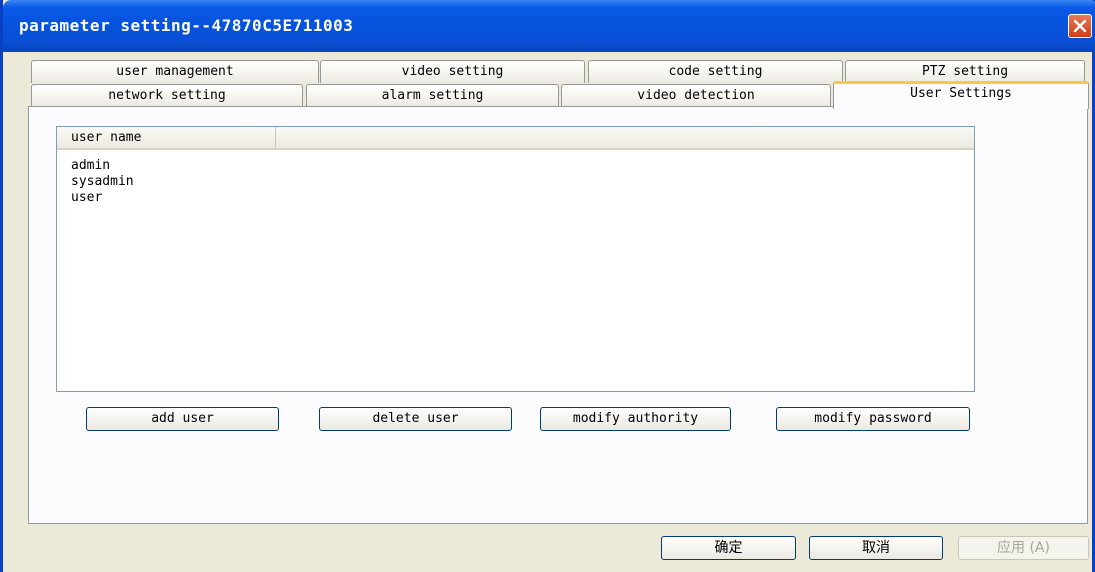 The image size is (1095, 572). Describe the element at coordinates (696, 95) in the screenshot. I see `tab-video-detection: video detection` at that location.